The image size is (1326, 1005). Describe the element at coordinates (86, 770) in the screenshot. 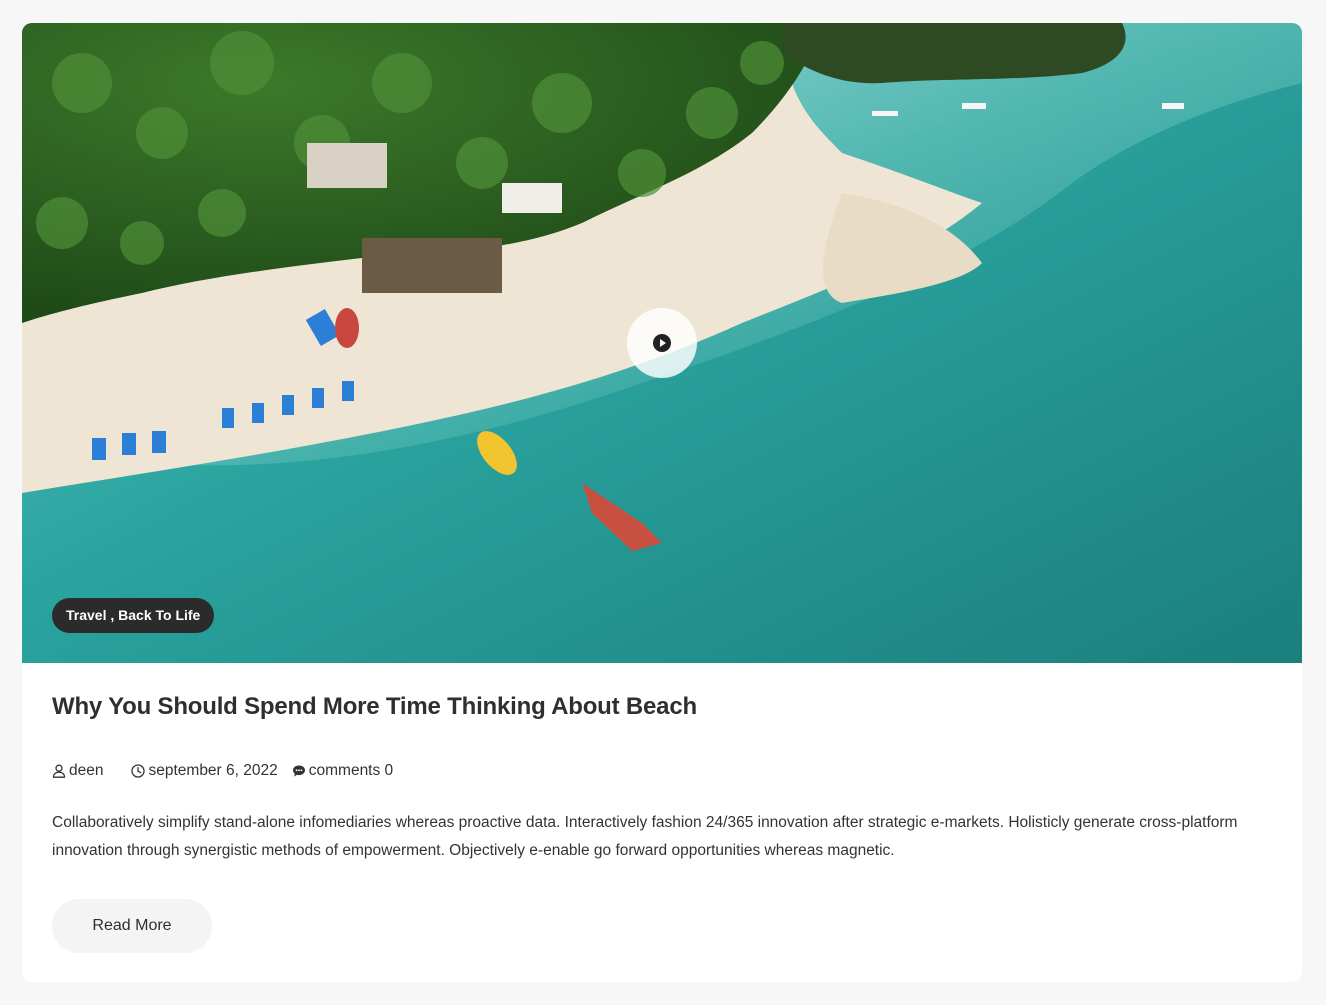

I see `author-name: deen` at that location.